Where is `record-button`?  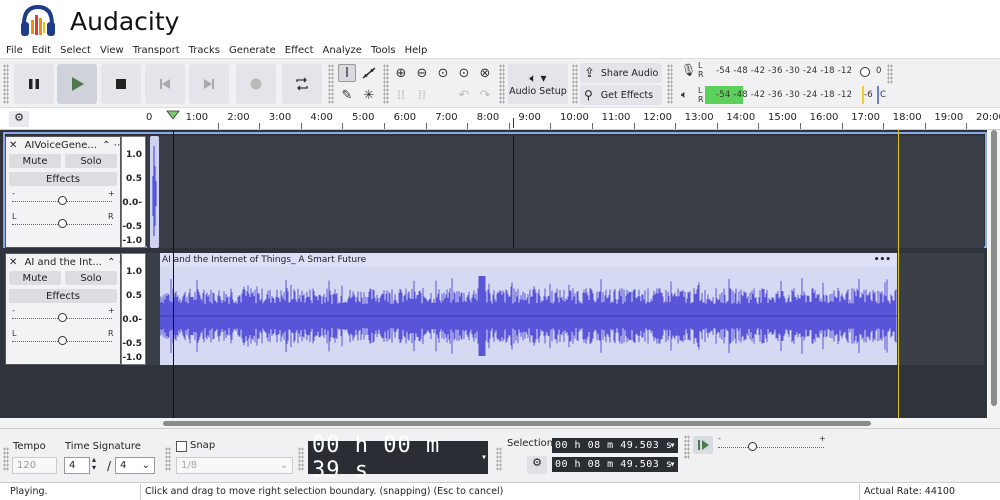
record-button is located at coordinates (256, 84).